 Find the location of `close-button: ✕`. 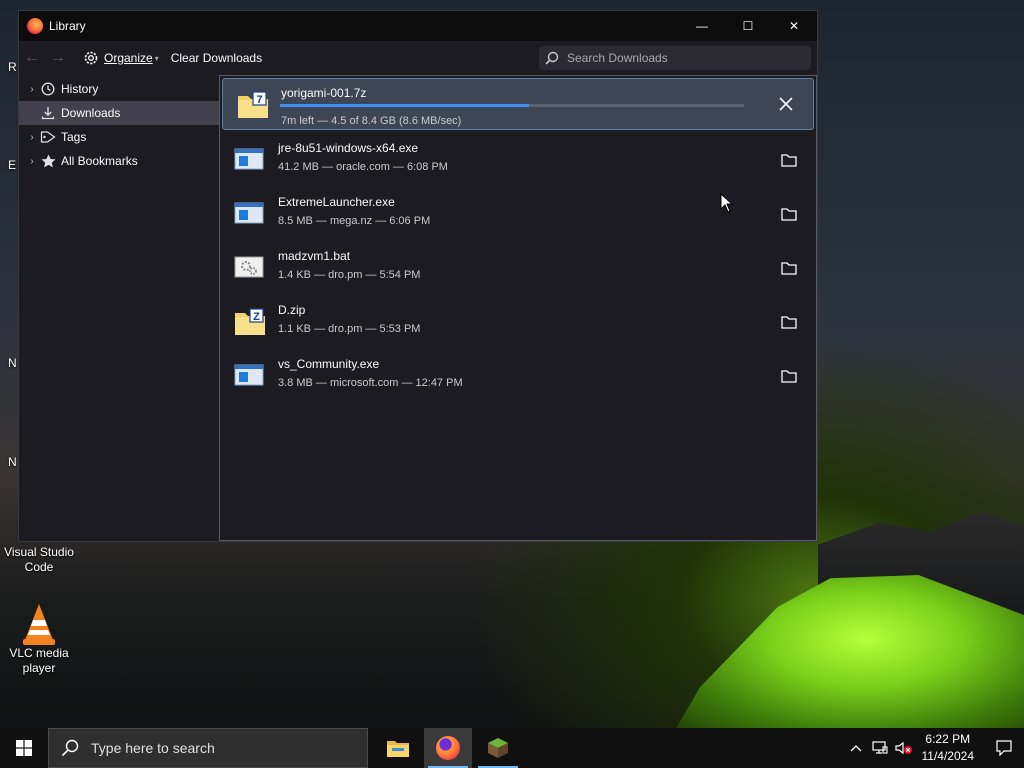

close-button: ✕ is located at coordinates (794, 26).